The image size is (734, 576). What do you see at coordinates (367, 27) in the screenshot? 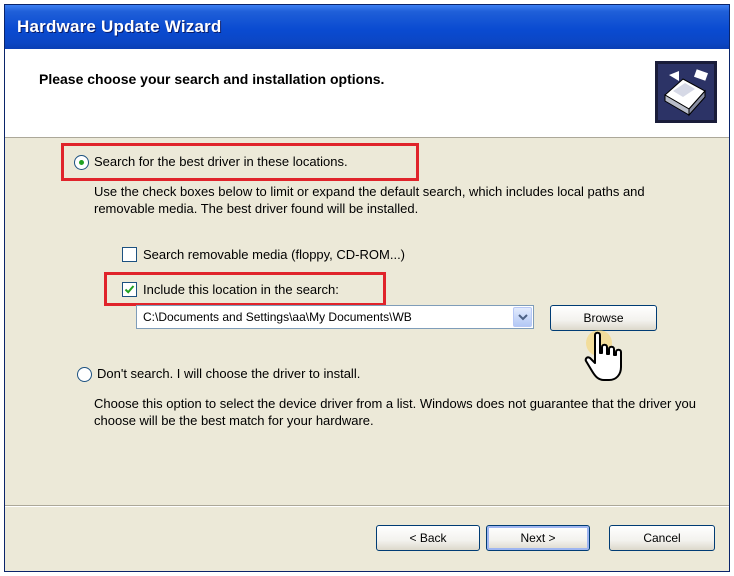
I see `title-bar: Hardware Update Wizard` at bounding box center [367, 27].